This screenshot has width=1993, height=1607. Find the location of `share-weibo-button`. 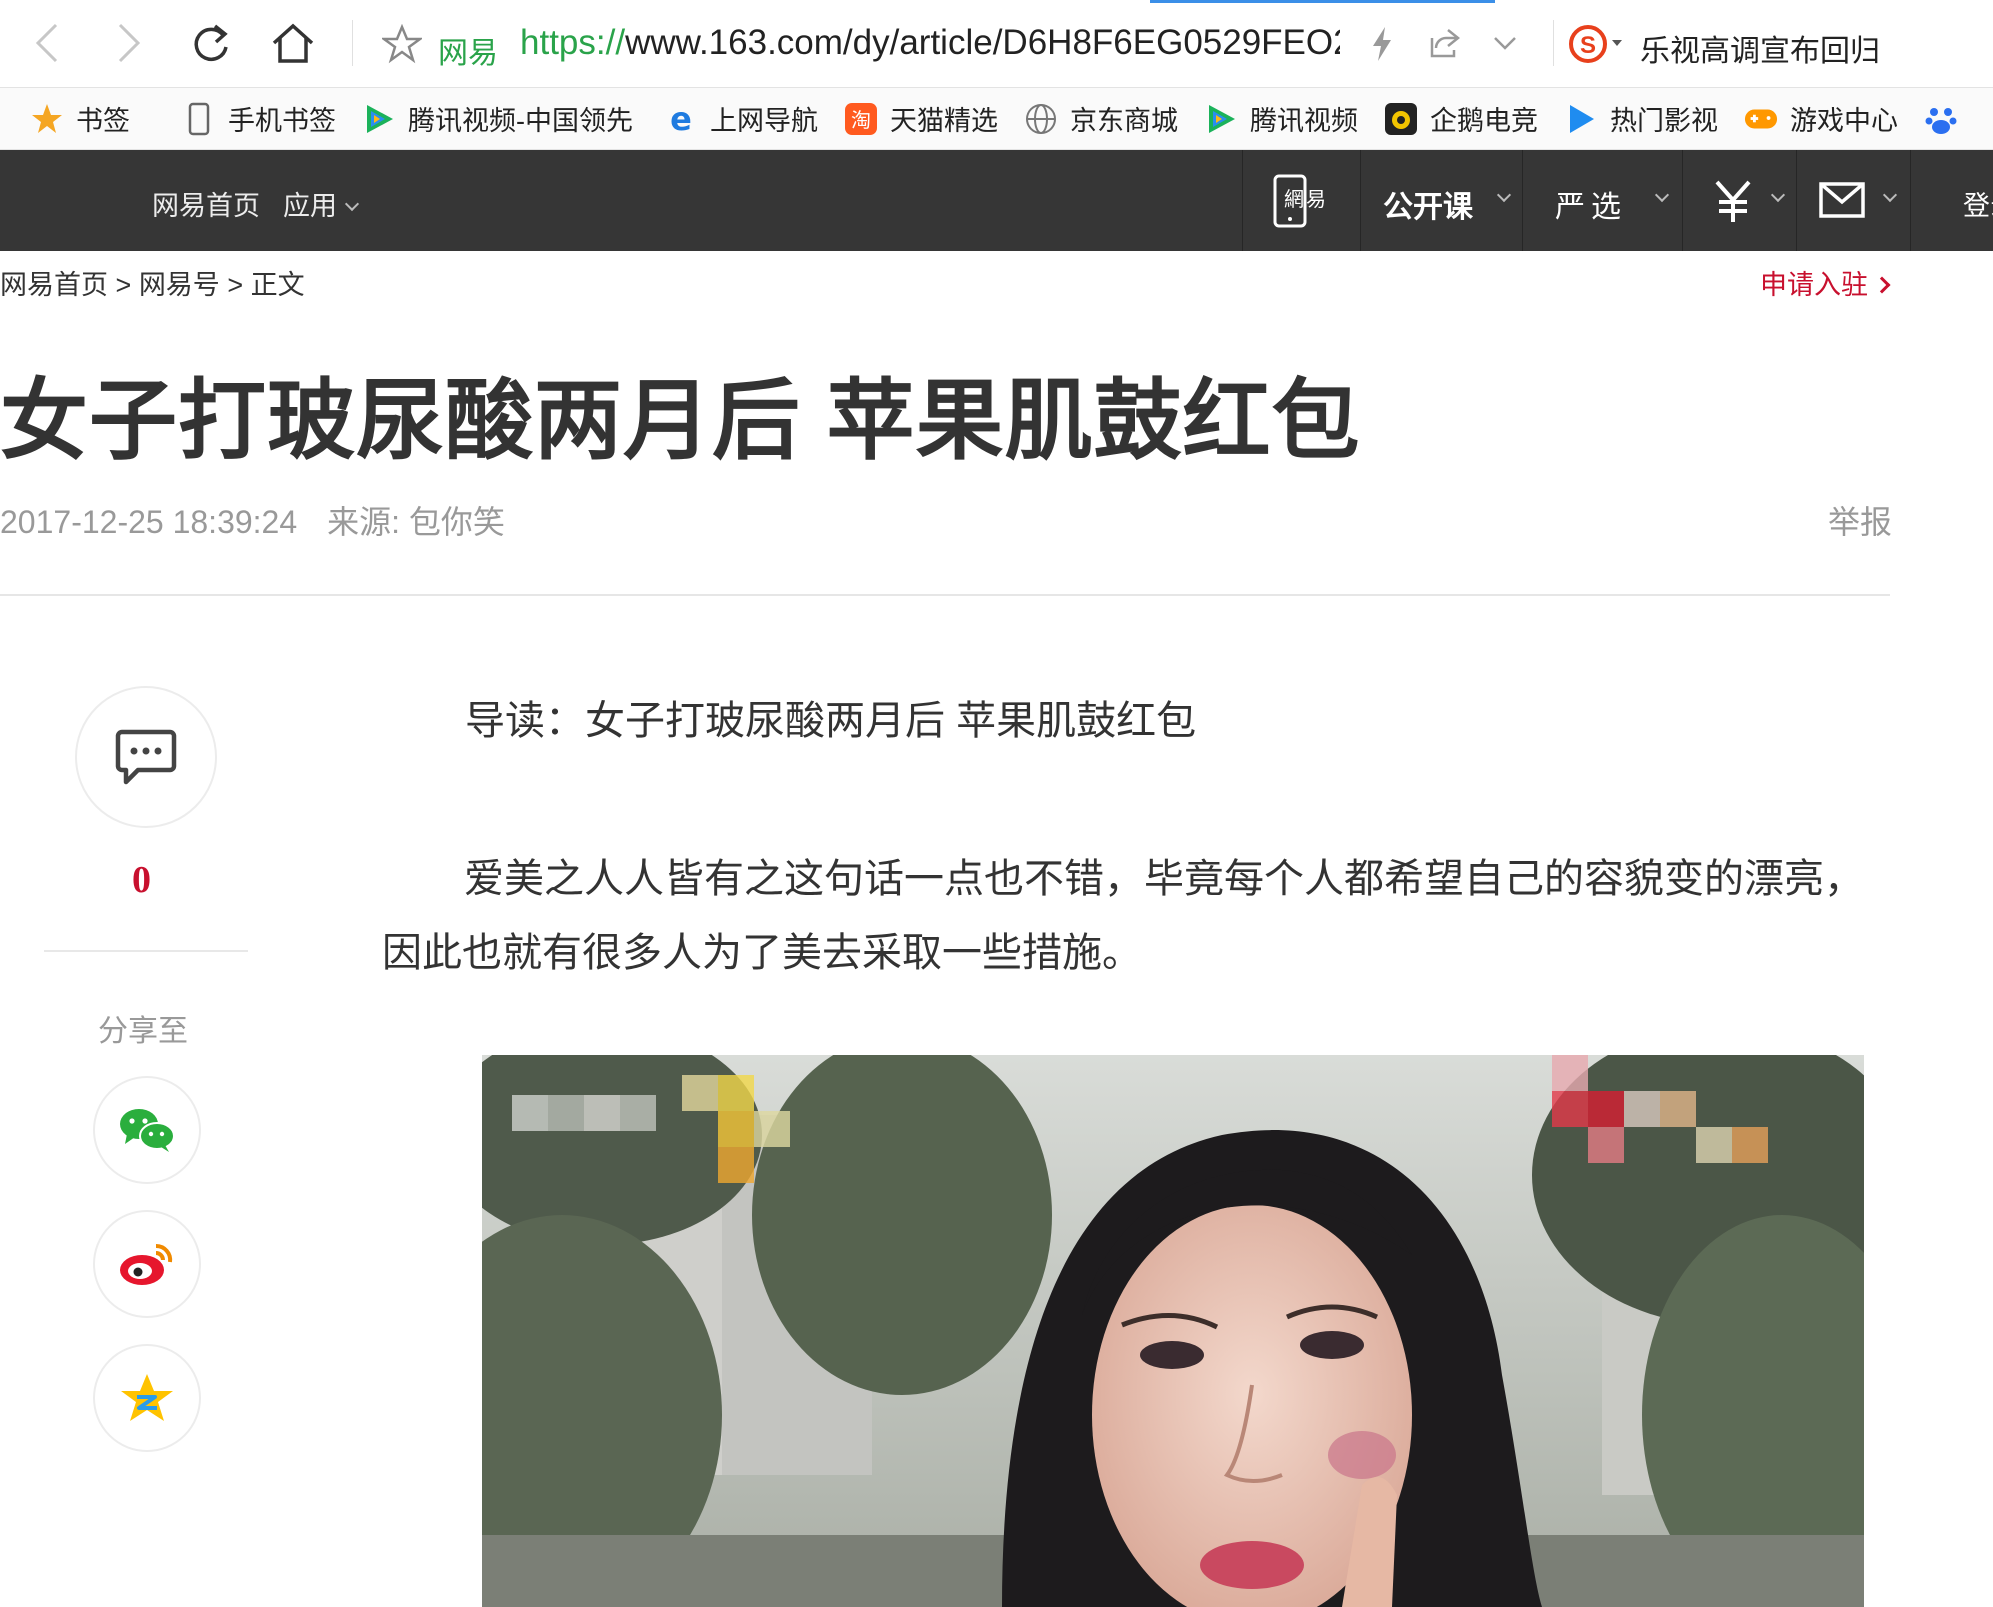

share-weibo-button is located at coordinates (147, 1264).